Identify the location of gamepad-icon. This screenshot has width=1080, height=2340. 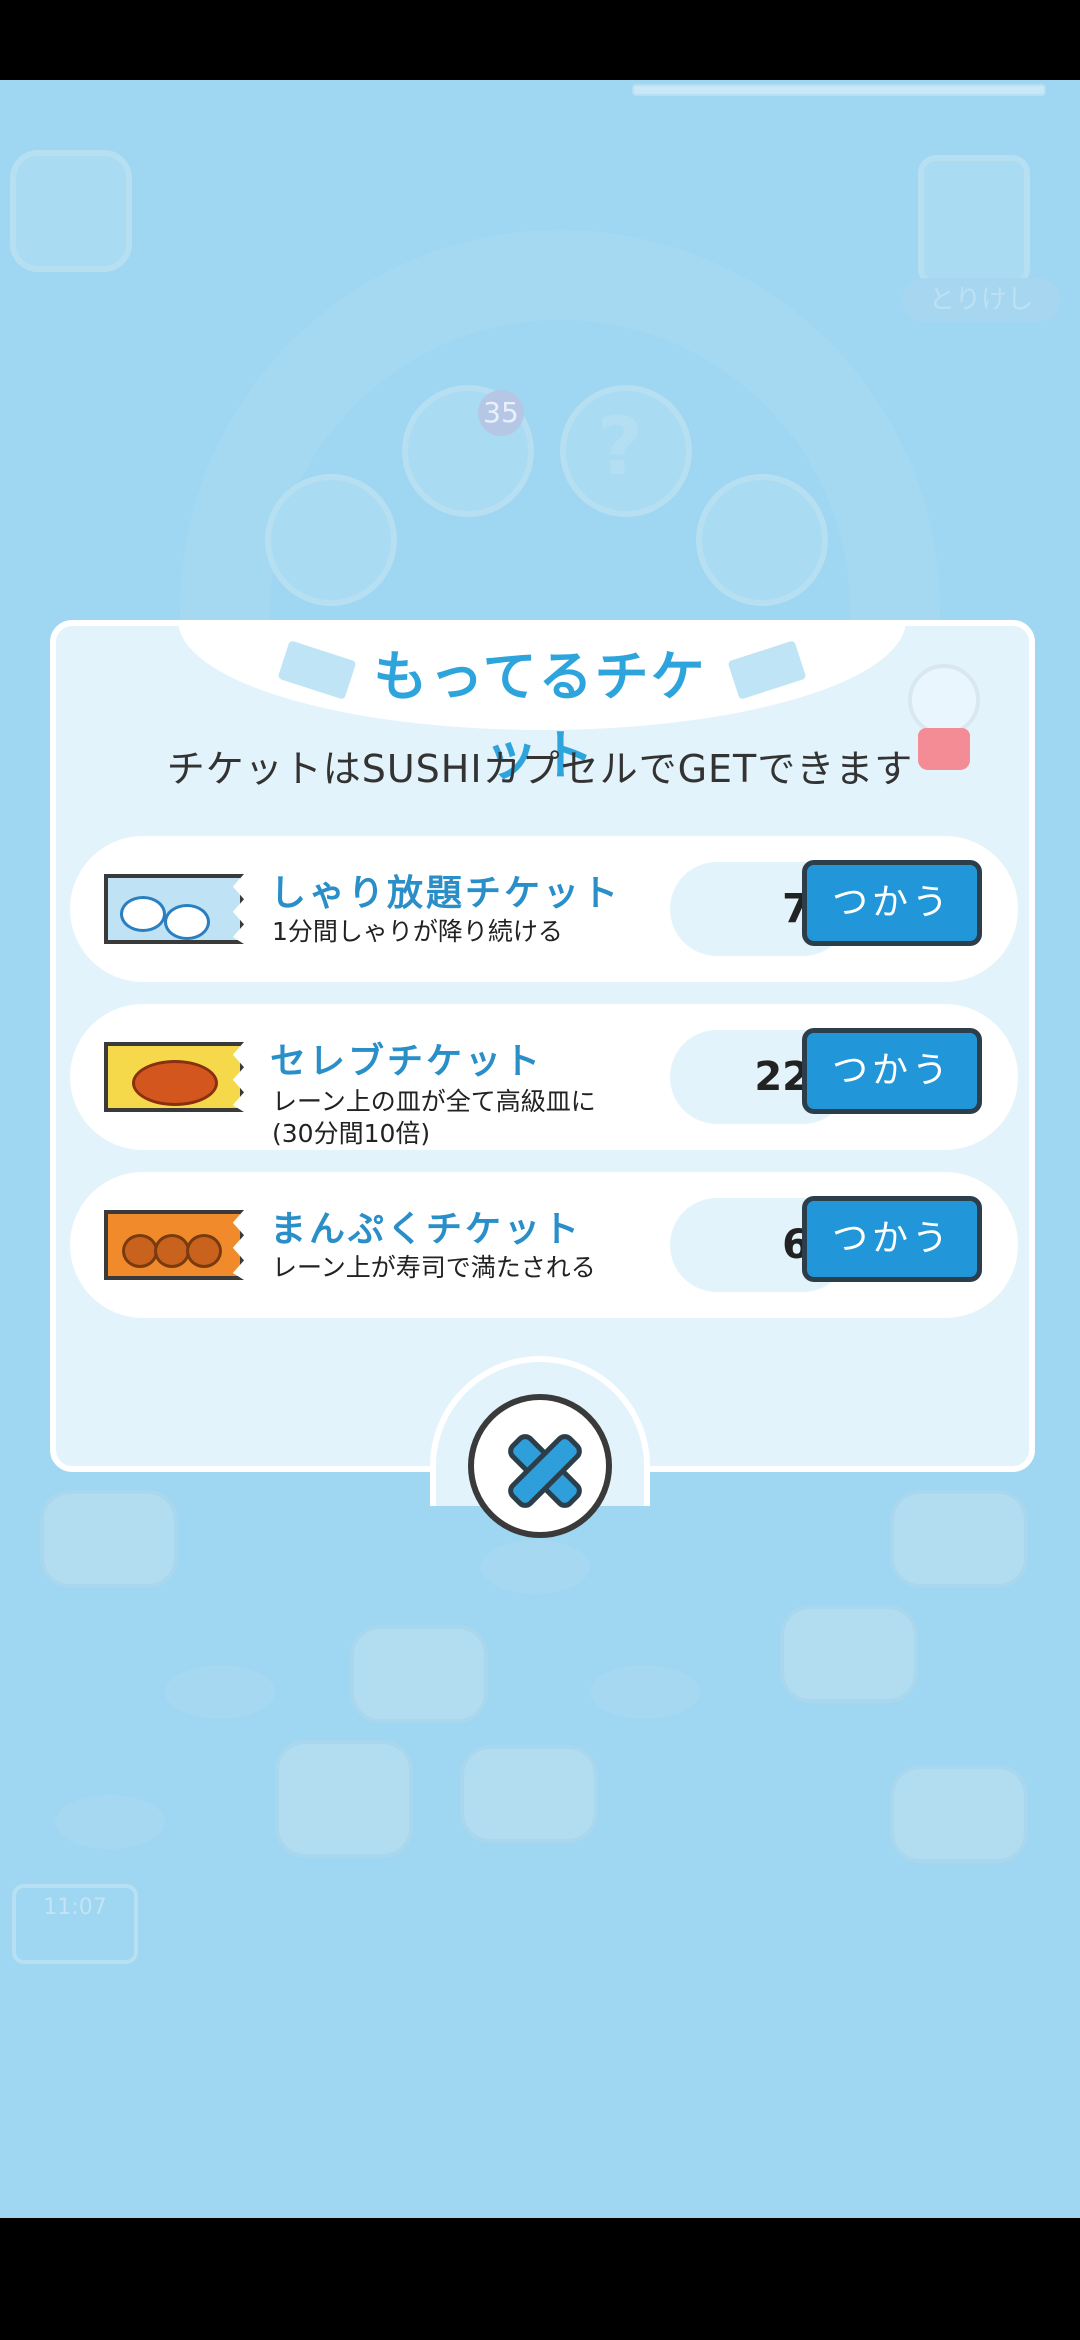
(71, 211).